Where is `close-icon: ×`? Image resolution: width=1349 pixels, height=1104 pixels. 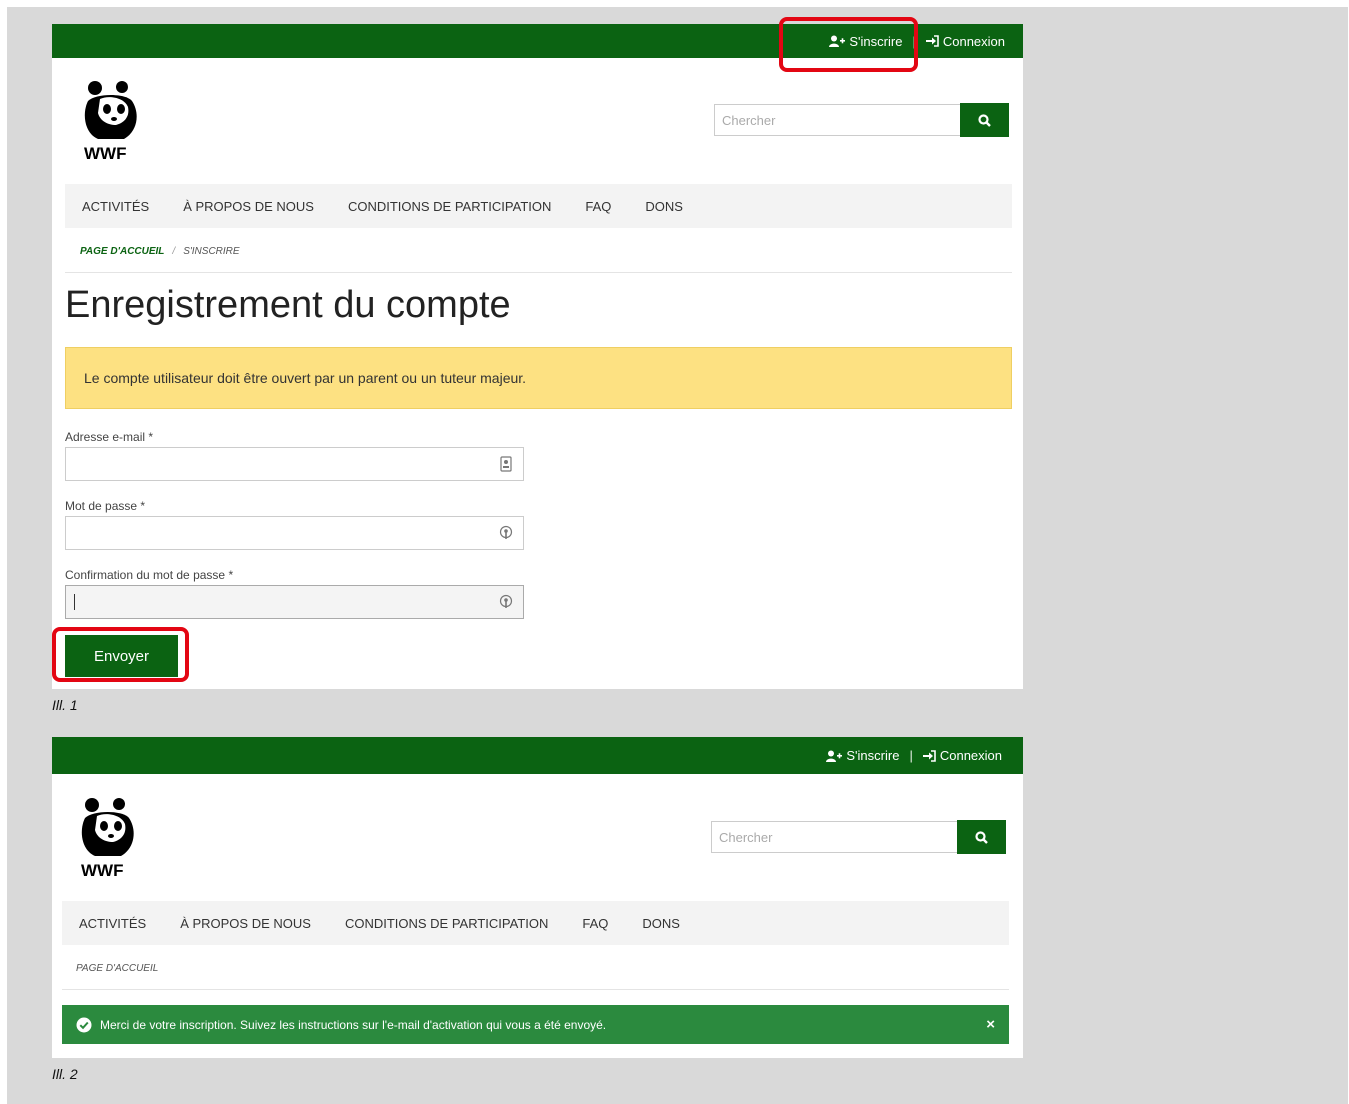 close-icon: × is located at coordinates (990, 1024).